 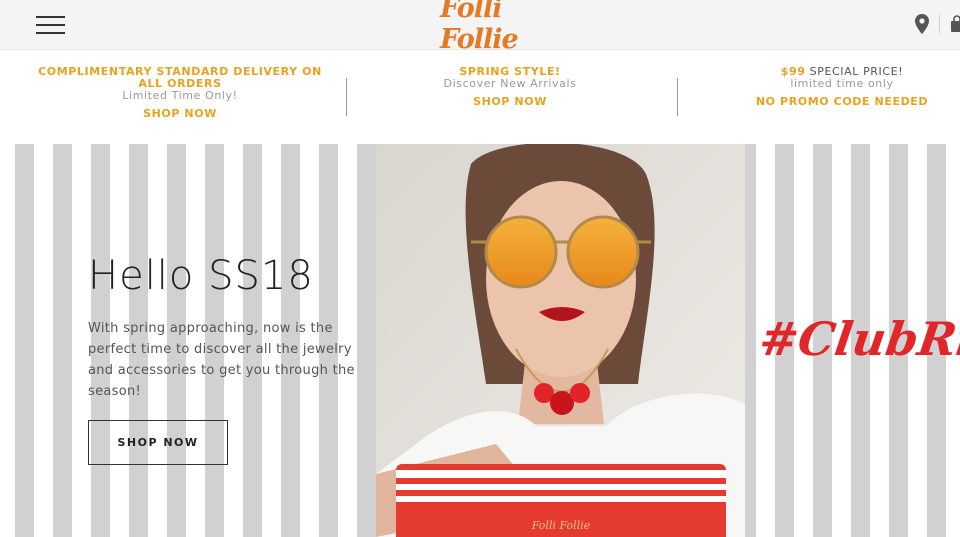 I want to click on header-divider, so click(x=939, y=24).